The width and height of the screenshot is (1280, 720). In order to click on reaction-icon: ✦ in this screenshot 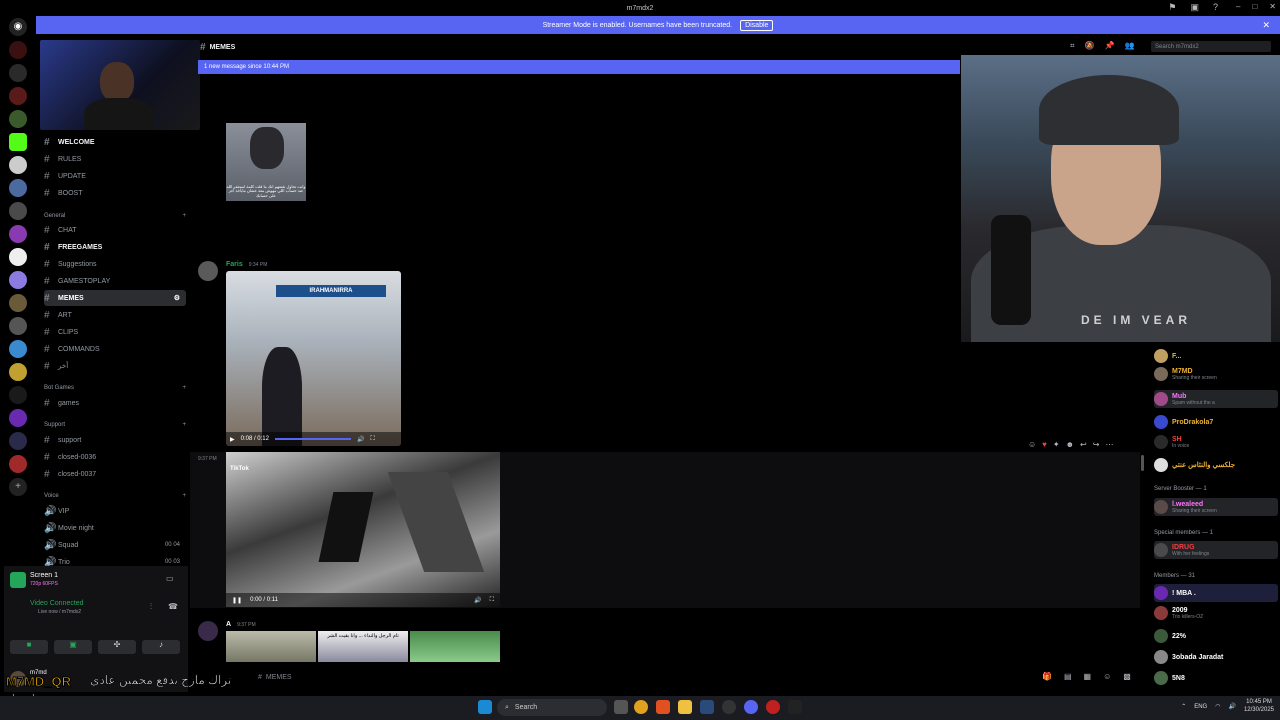, I will do `click(1056, 444)`.